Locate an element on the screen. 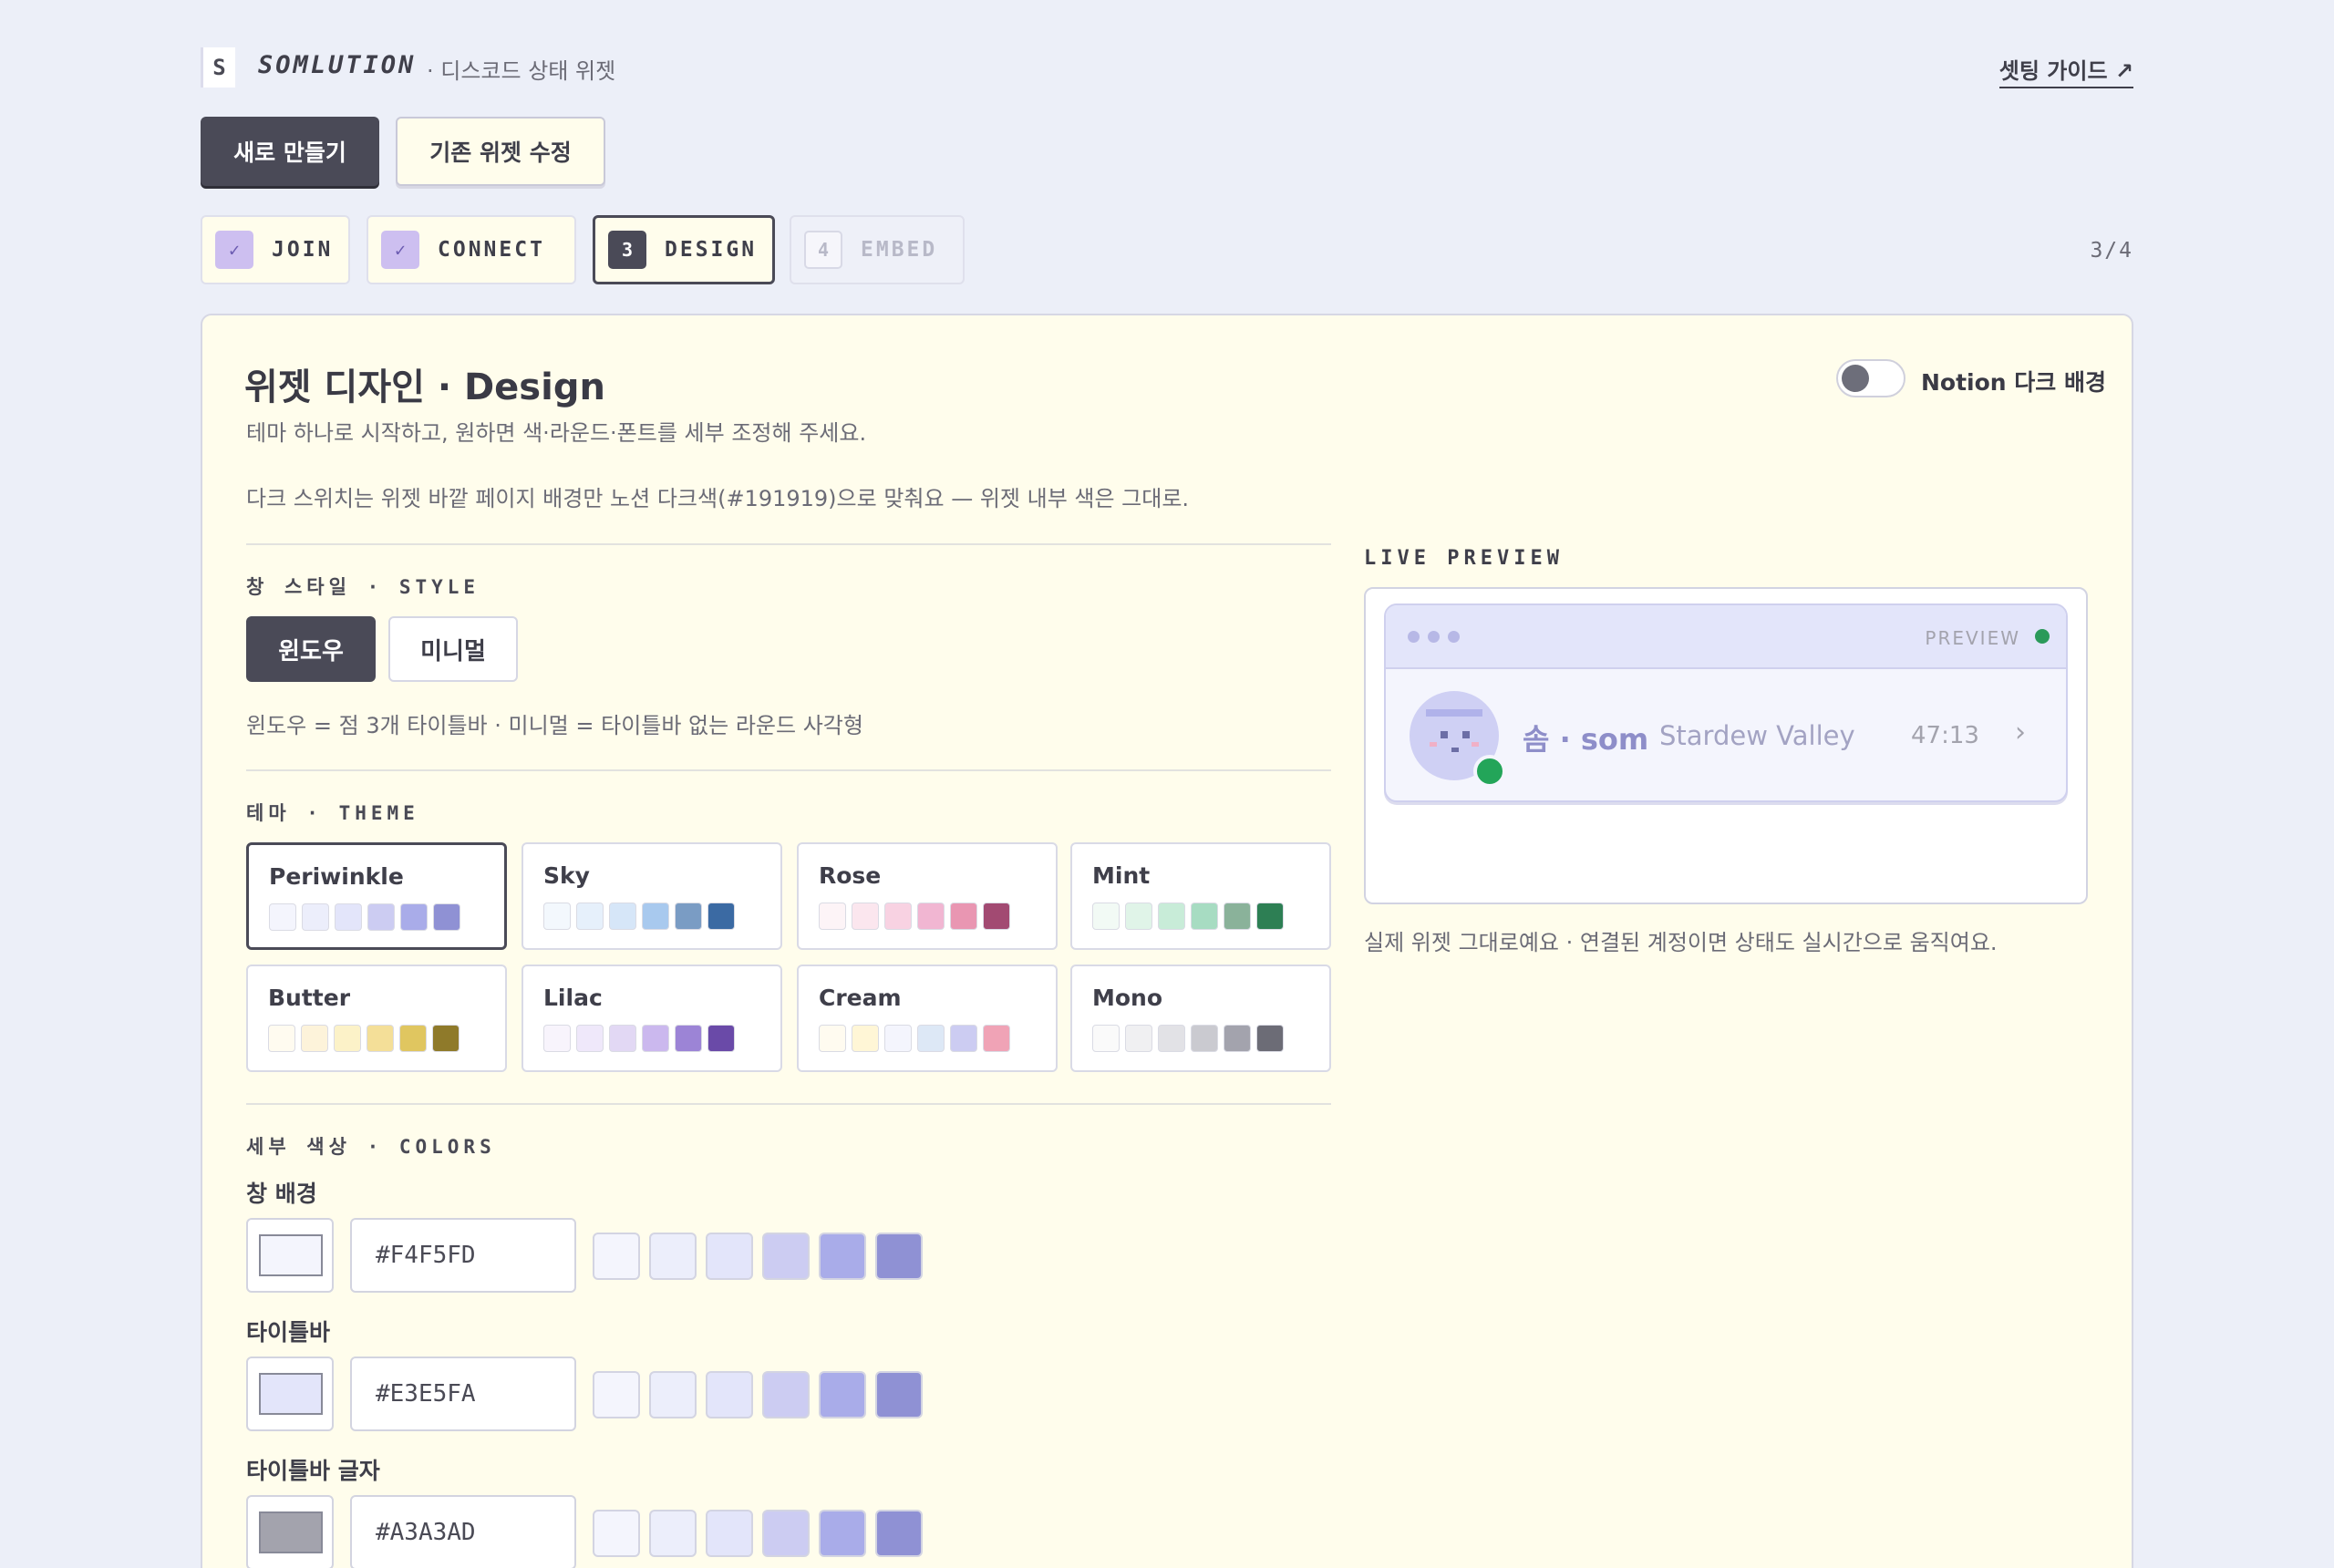 This screenshot has height=1568, width=2334. step-connect: ✓ CONNECT is located at coordinates (471, 249).